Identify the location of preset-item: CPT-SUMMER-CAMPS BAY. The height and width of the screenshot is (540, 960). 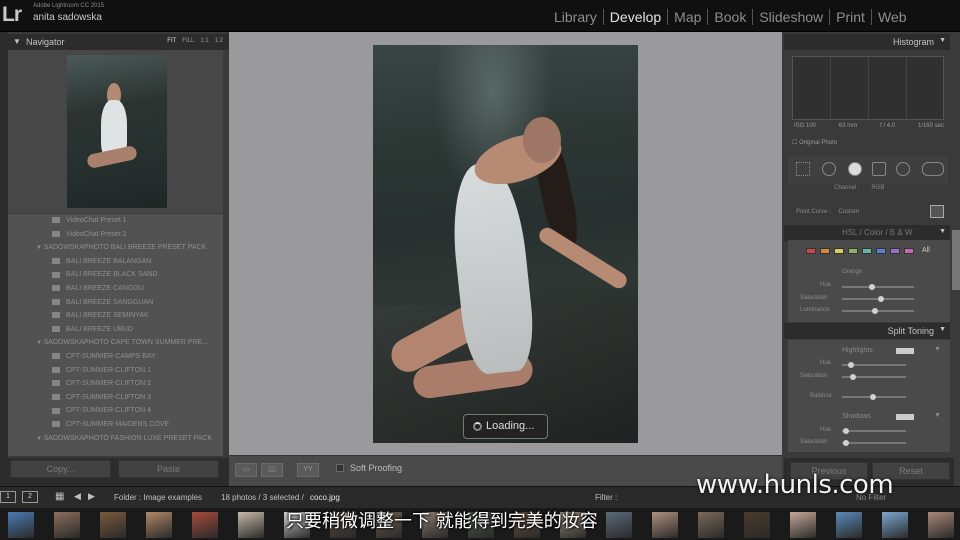
(104, 356).